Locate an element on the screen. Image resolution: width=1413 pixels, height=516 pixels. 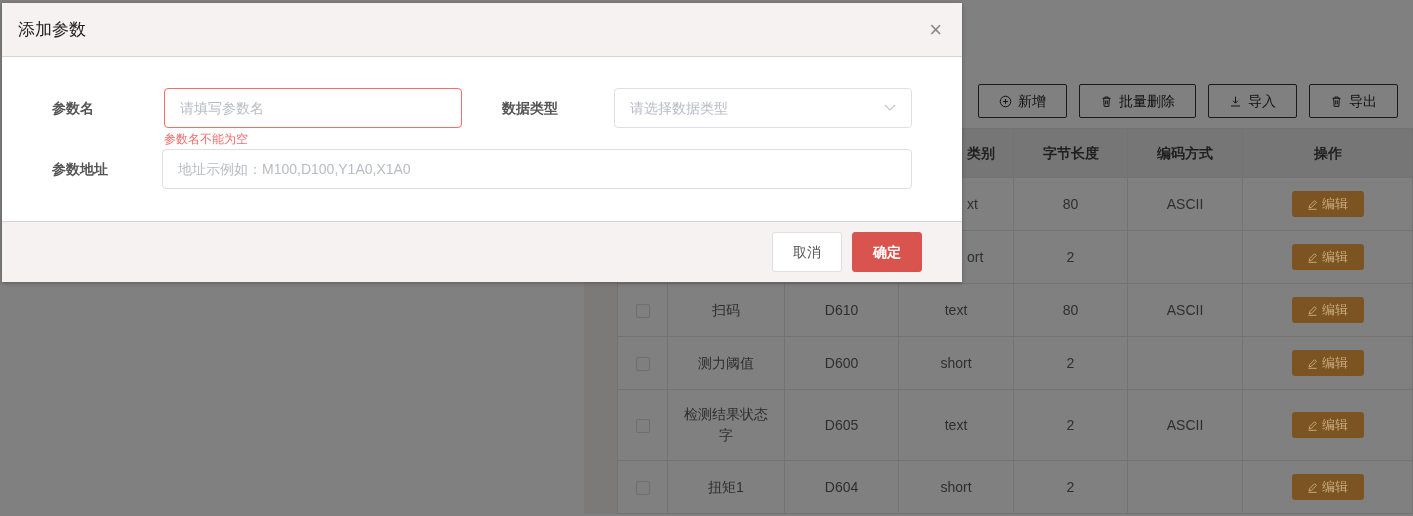
table-cell: D600 is located at coordinates (841, 363).